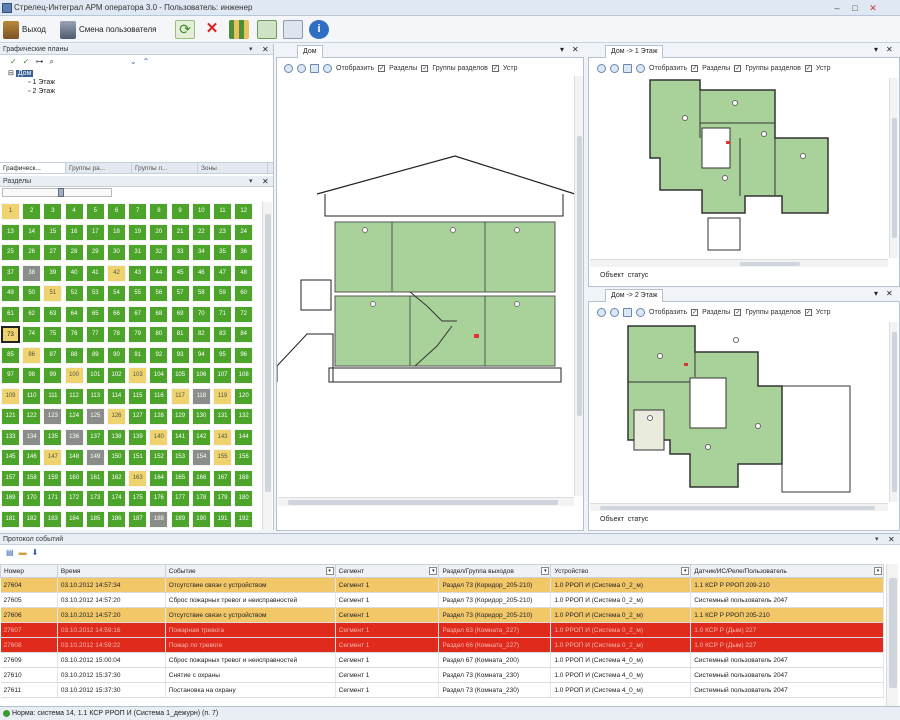  What do you see at coordinates (201, 478) in the screenshot?
I see `section-cell: 166` at bounding box center [201, 478].